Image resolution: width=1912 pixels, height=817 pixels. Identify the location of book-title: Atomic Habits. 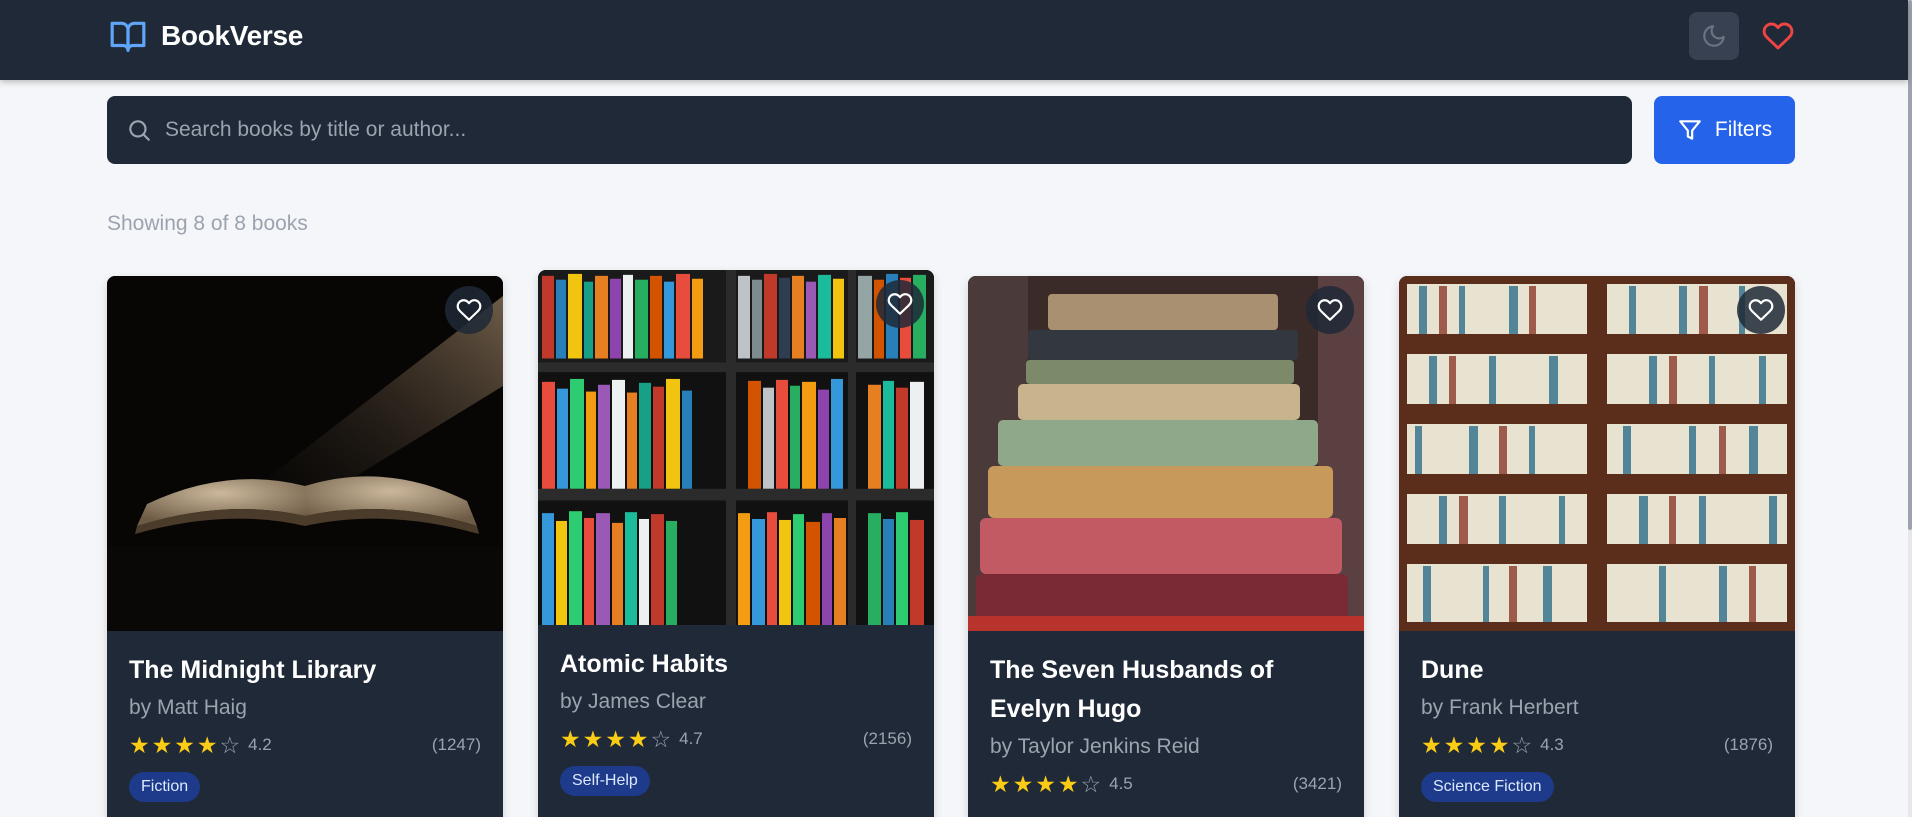
(736, 664).